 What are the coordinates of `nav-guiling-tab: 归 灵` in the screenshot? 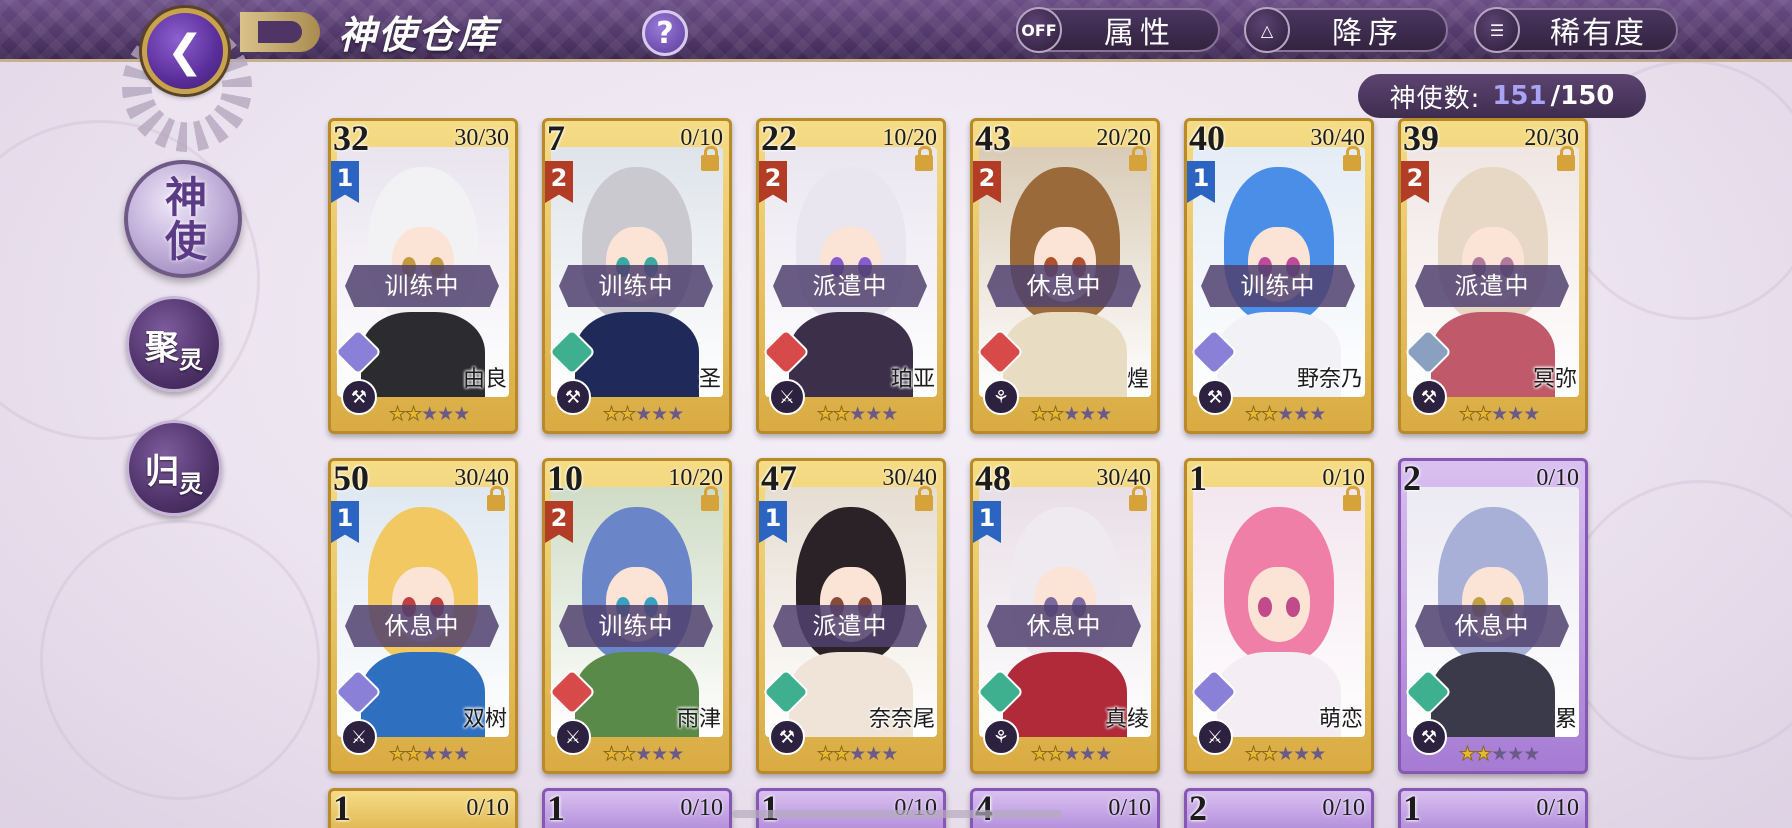 It's located at (174, 468).